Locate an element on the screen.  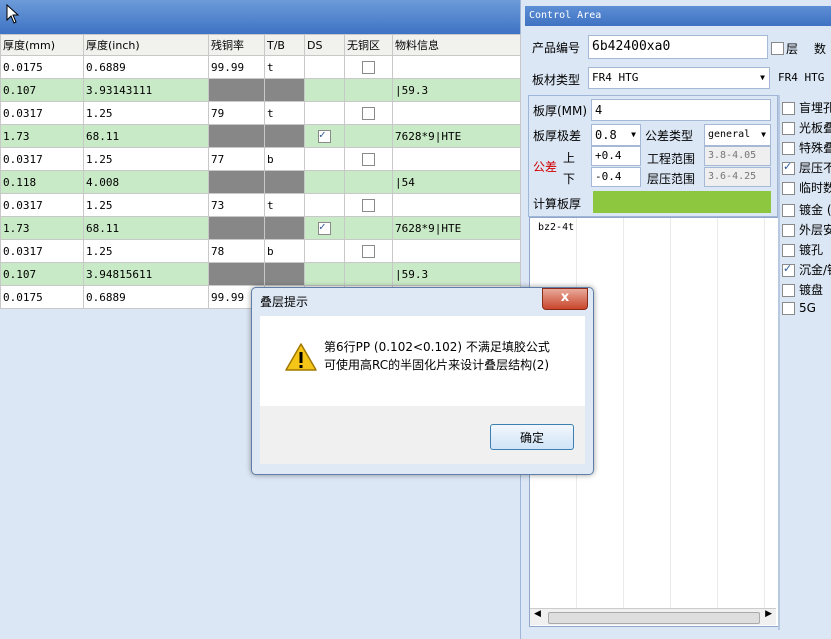
scrollbar-thumb is located at coordinates (654, 618).